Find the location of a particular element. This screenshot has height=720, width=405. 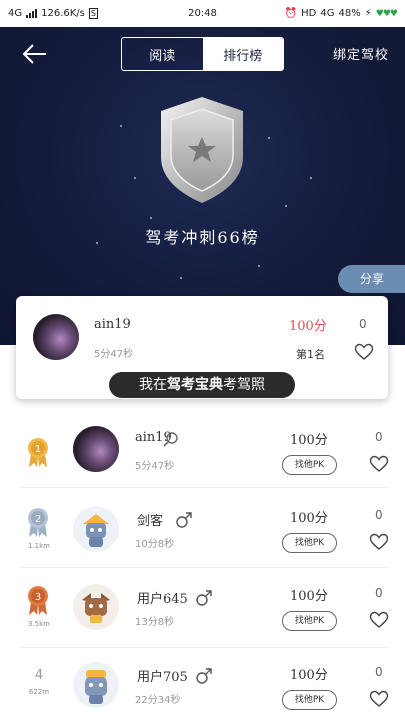

user-name: 用户705 is located at coordinates (162, 677).